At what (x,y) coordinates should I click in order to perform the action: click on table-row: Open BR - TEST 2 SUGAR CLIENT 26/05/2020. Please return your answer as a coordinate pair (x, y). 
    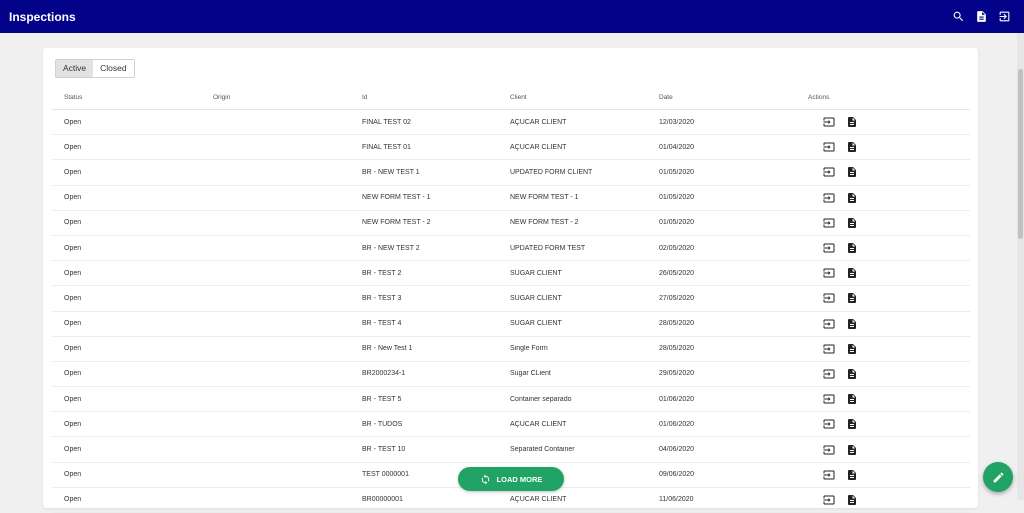
    Looking at the image, I should click on (511, 274).